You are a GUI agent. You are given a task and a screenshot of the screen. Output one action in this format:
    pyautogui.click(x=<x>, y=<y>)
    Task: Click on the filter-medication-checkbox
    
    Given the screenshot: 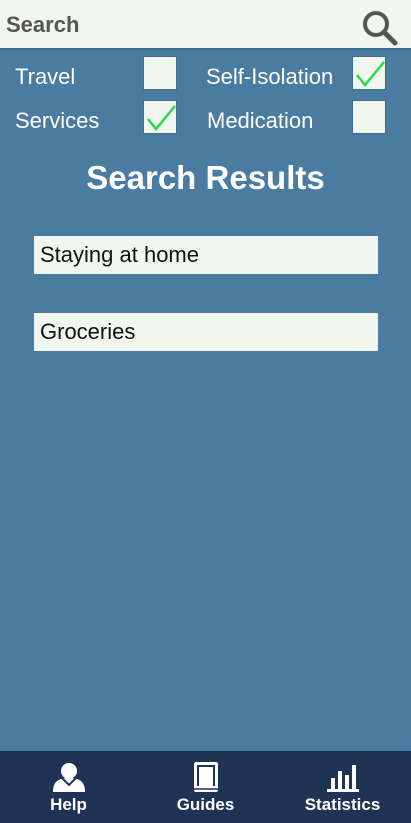 What is the action you would take?
    pyautogui.click(x=369, y=117)
    